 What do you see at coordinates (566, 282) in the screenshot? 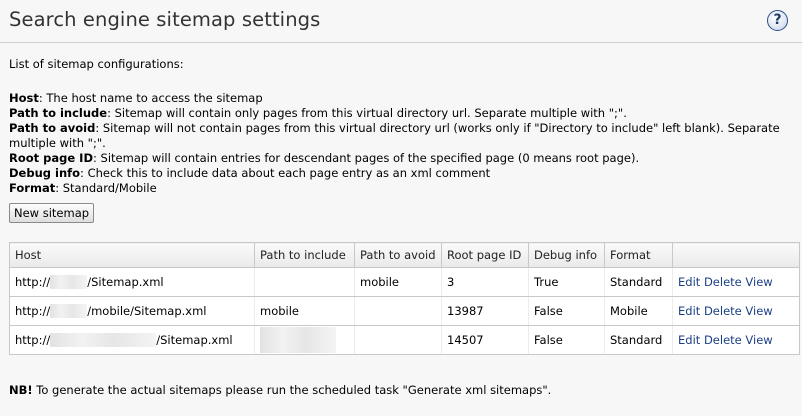
I see `cell-debug-info: True` at bounding box center [566, 282].